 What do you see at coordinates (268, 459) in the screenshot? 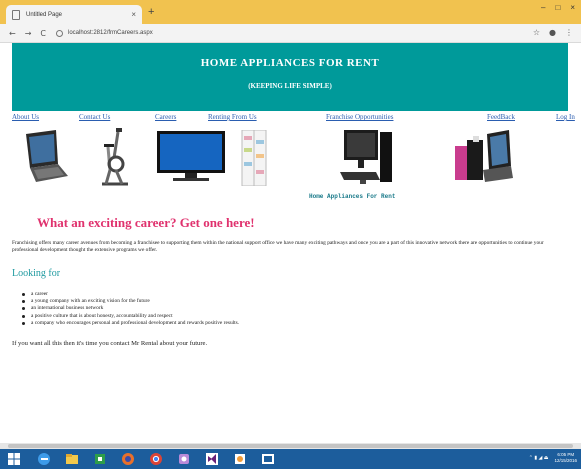
I see `media-player-icon` at bounding box center [268, 459].